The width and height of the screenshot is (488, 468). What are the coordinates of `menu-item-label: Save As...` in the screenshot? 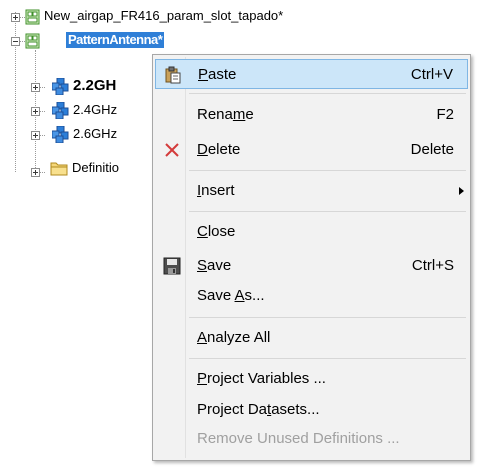 It's located at (231, 295).